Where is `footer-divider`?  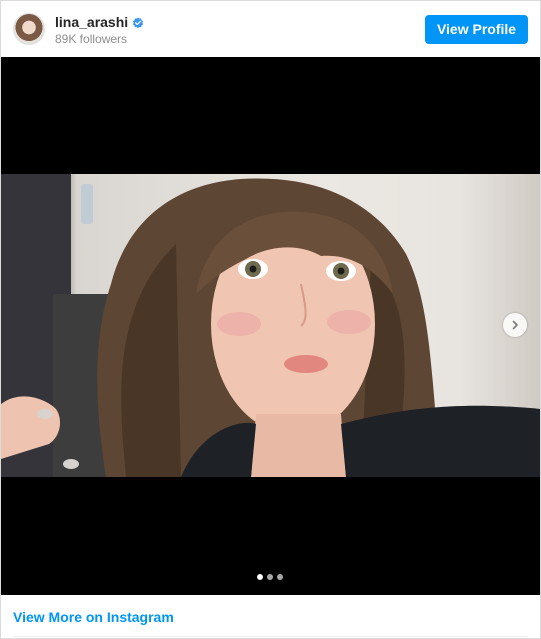 footer-divider is located at coordinates (270, 636).